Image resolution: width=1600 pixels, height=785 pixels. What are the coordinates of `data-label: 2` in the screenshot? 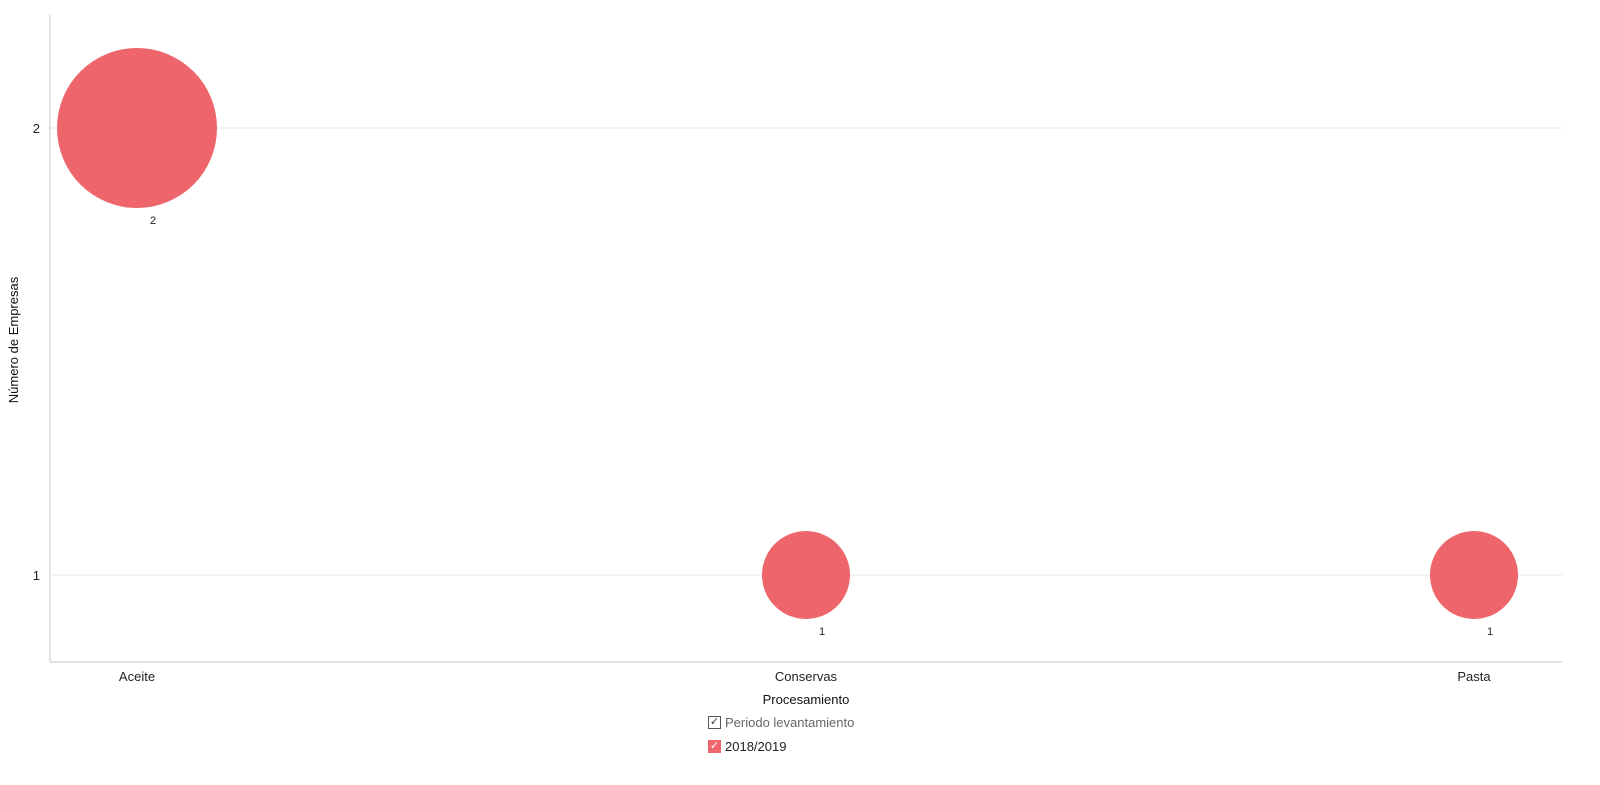 It's located at (153, 221).